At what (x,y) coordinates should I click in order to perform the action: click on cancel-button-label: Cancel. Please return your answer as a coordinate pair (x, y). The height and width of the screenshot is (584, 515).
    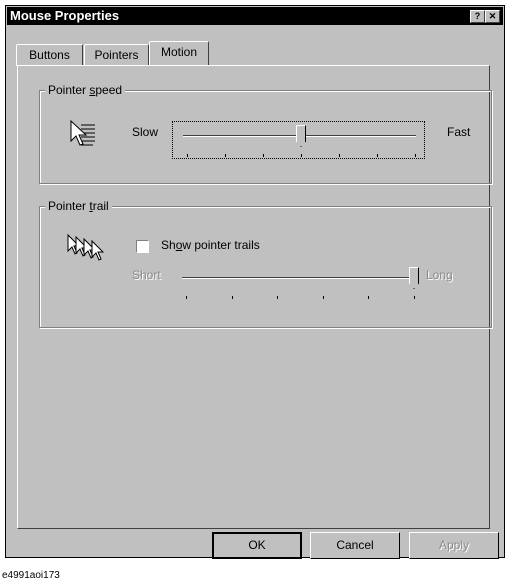
    Looking at the image, I should click on (355, 545).